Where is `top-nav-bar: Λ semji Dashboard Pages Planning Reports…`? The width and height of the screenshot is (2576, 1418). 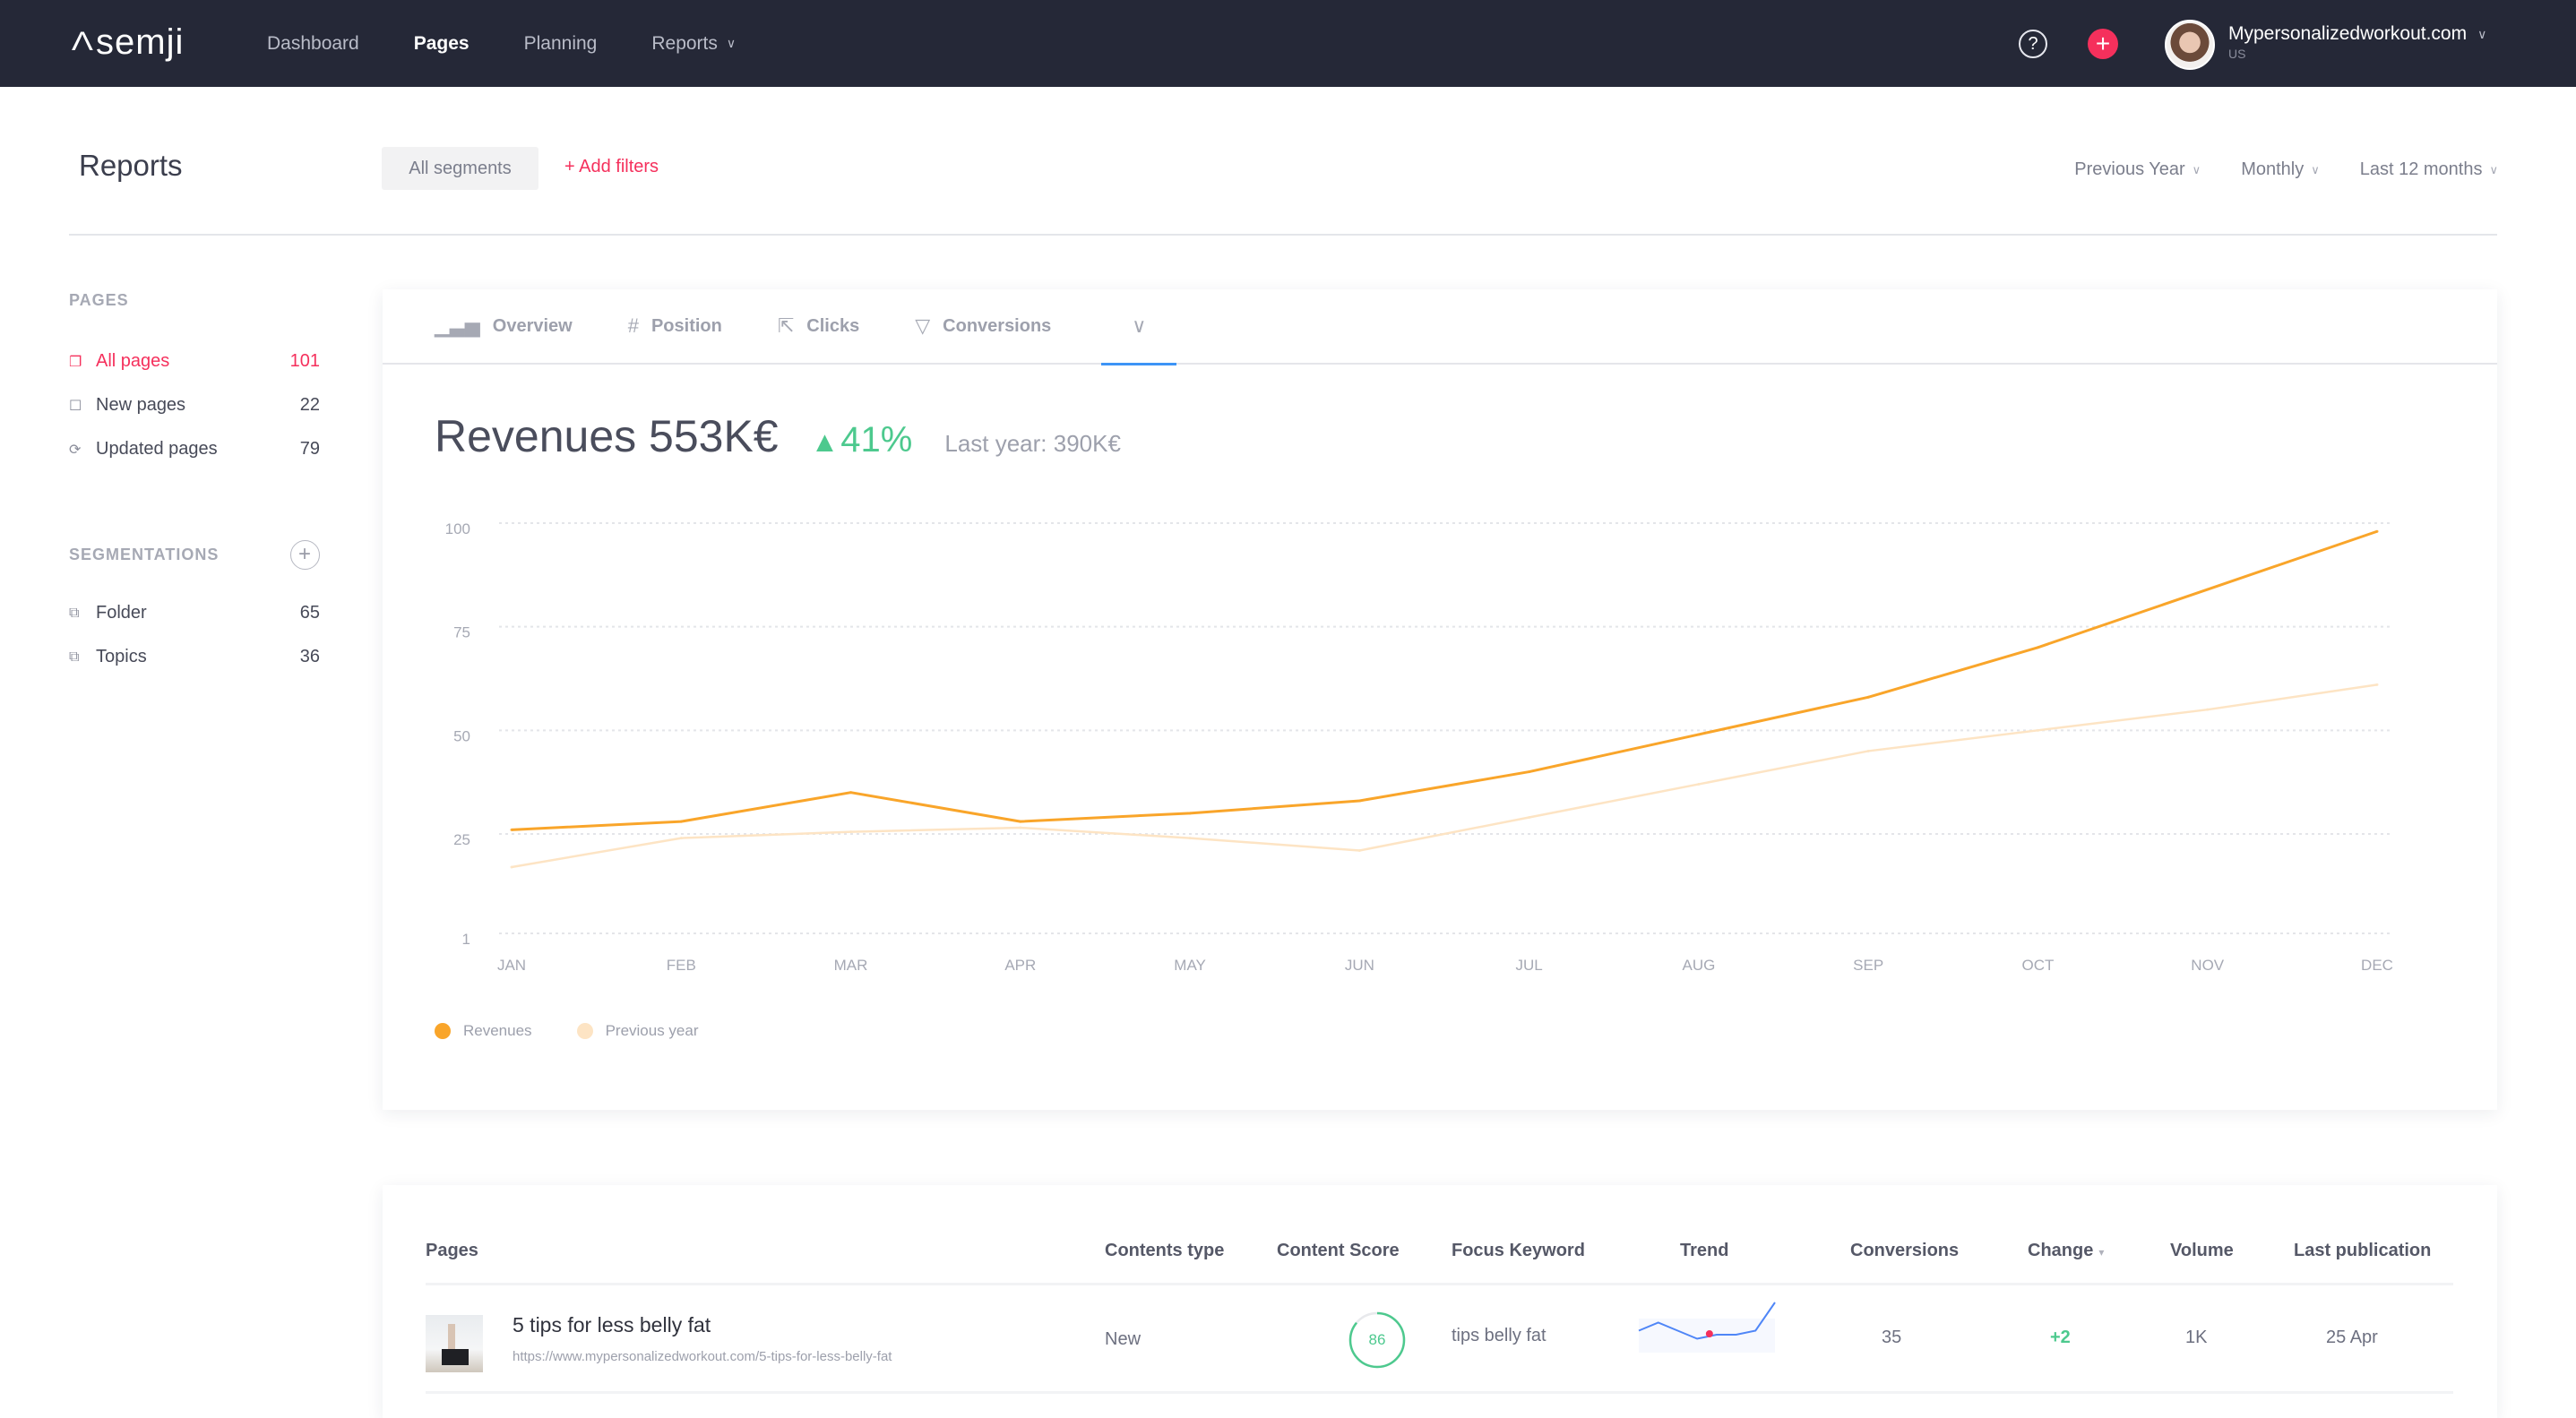 top-nav-bar: Λ semji Dashboard Pages Planning Reports… is located at coordinates (1288, 43).